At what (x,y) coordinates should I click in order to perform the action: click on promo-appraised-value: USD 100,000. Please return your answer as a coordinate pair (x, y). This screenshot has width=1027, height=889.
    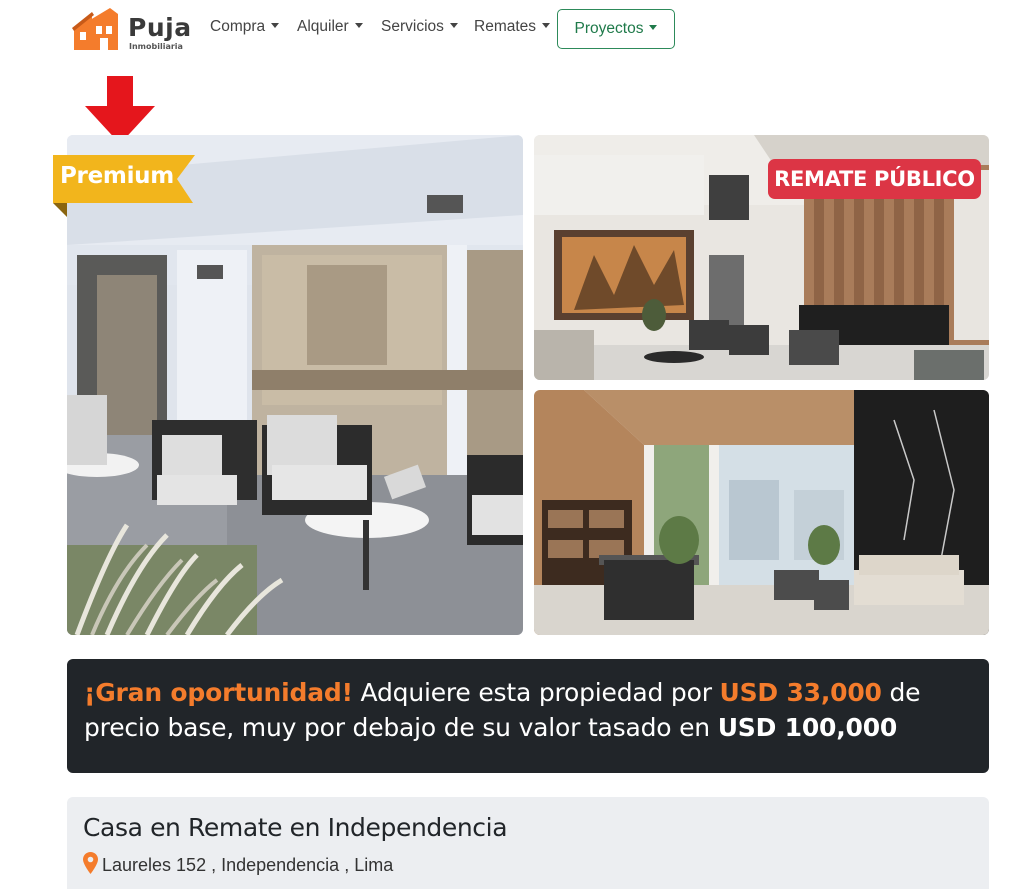
    Looking at the image, I should click on (807, 727).